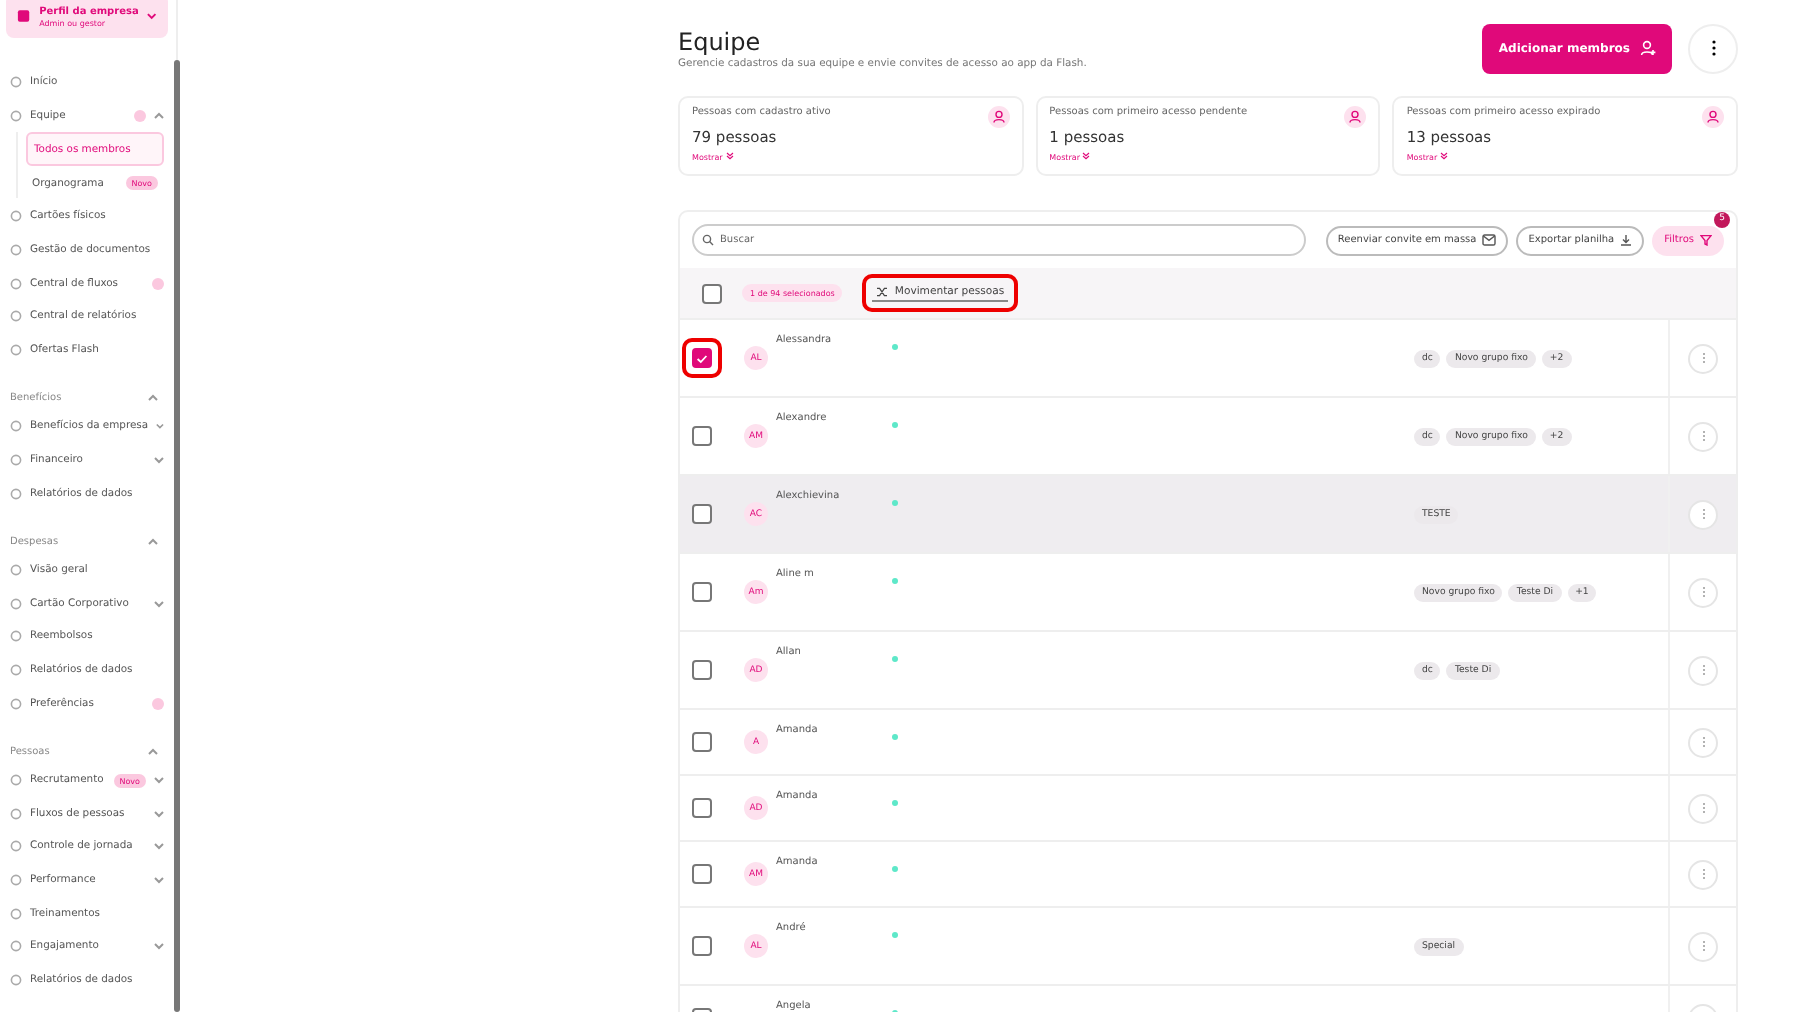 The height and width of the screenshot is (1012, 1800). Describe the element at coordinates (177, 536) in the screenshot. I see `scrollbar` at that location.